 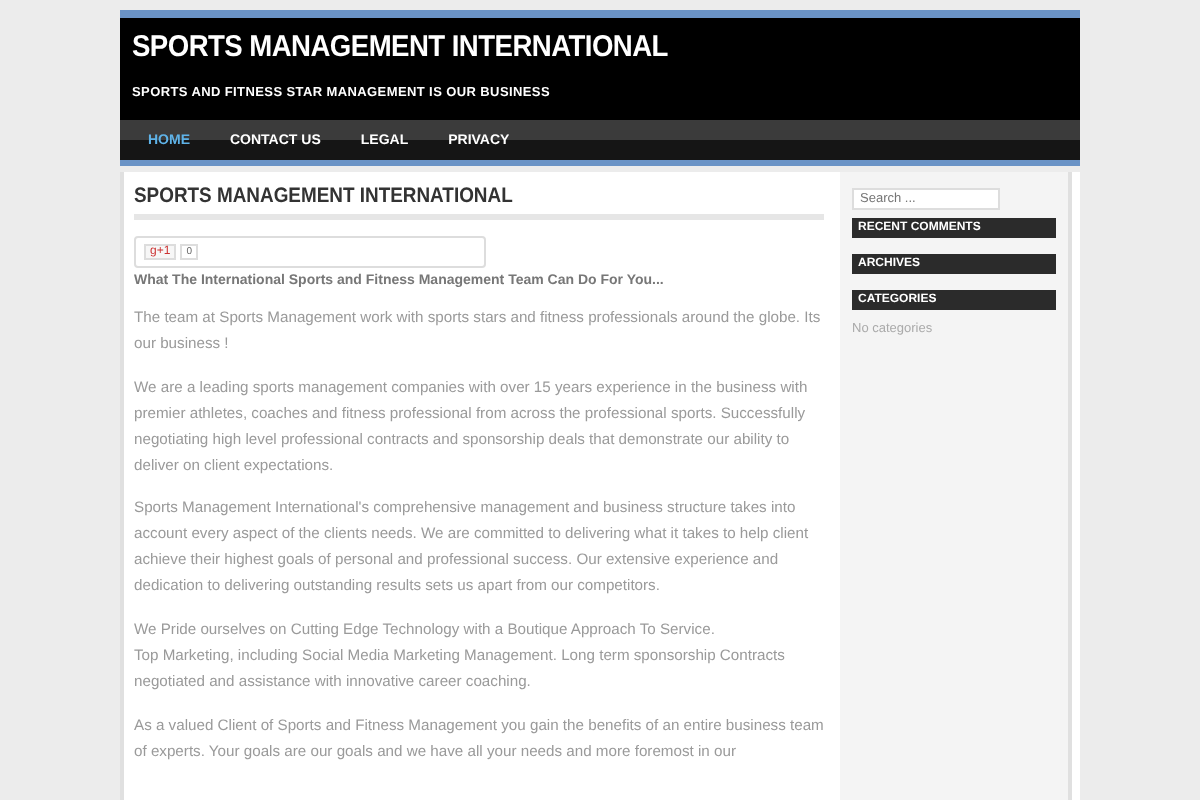 What do you see at coordinates (324, 196) in the screenshot?
I see `post-title: SPORTS MANAGEMENT INTERNATIONAL` at bounding box center [324, 196].